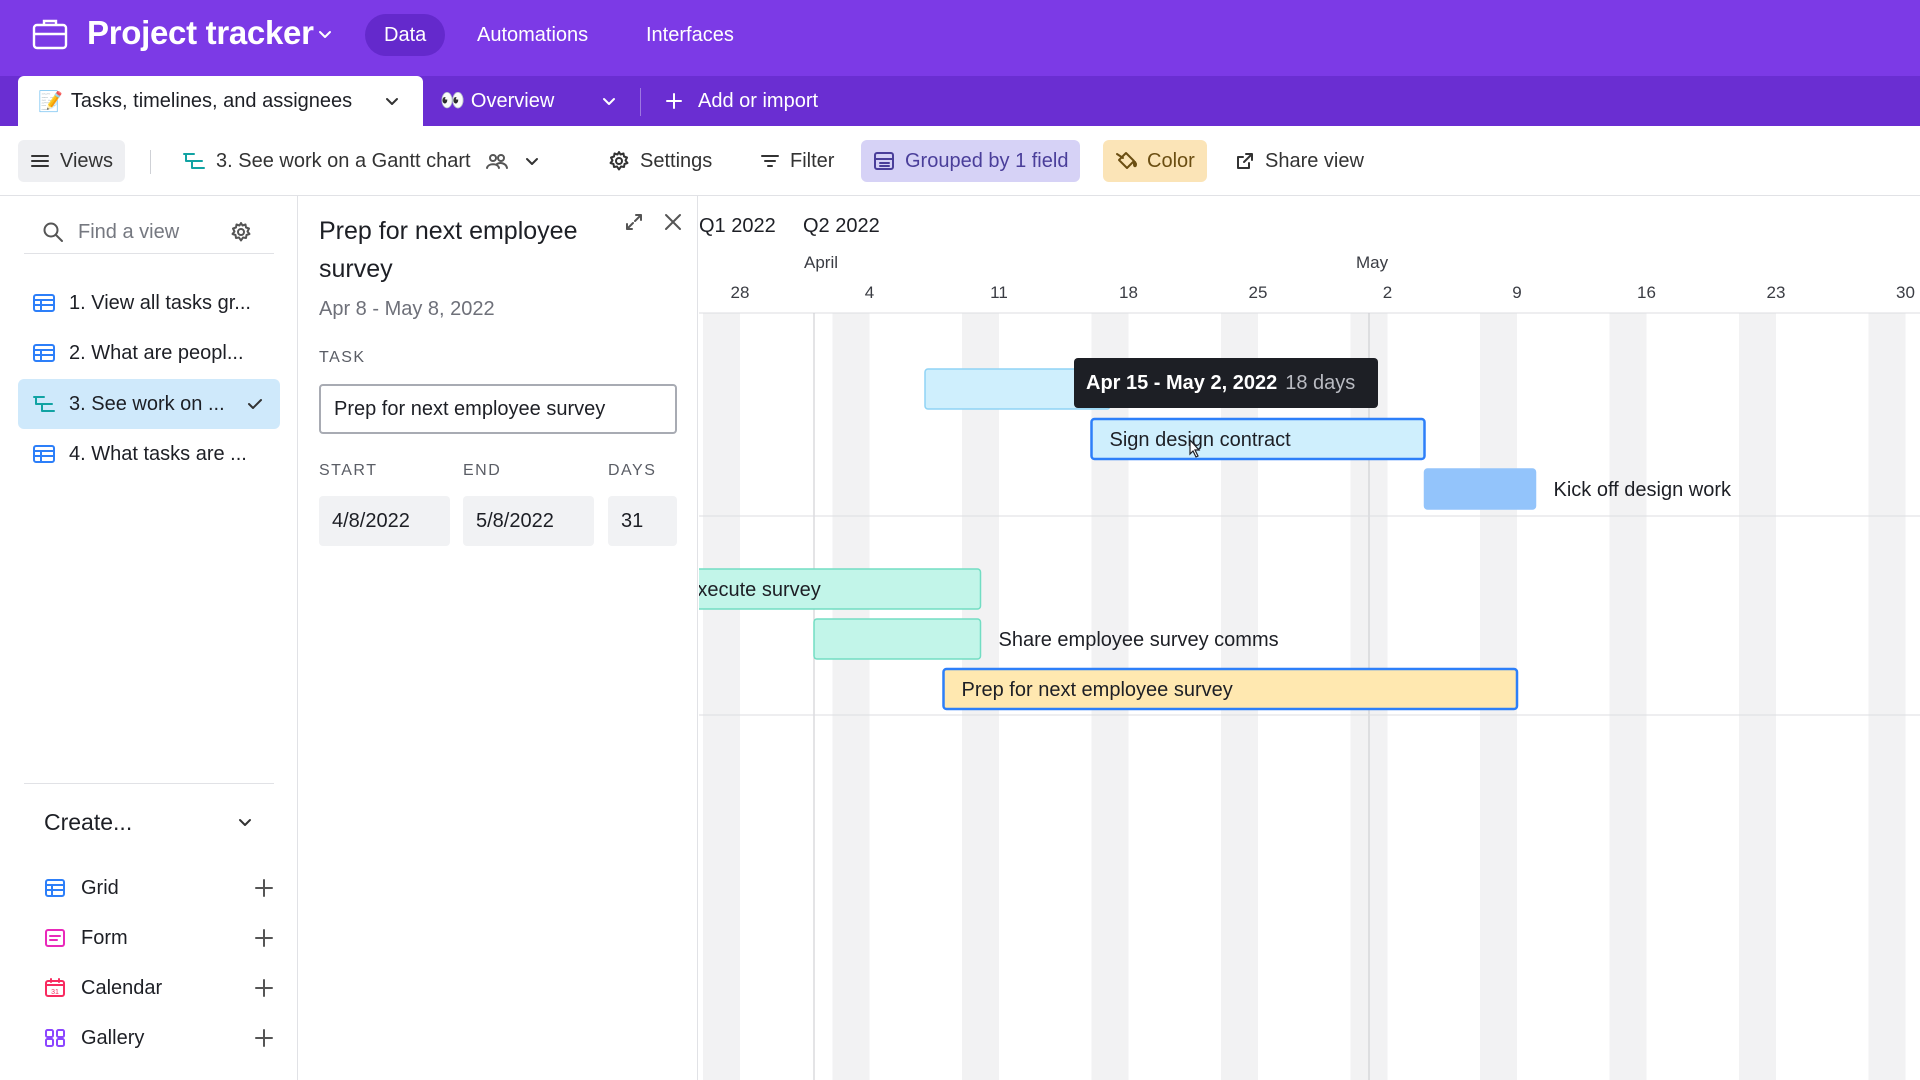 Image resolution: width=1920 pixels, height=1080 pixels. I want to click on filter-icon, so click(770, 161).